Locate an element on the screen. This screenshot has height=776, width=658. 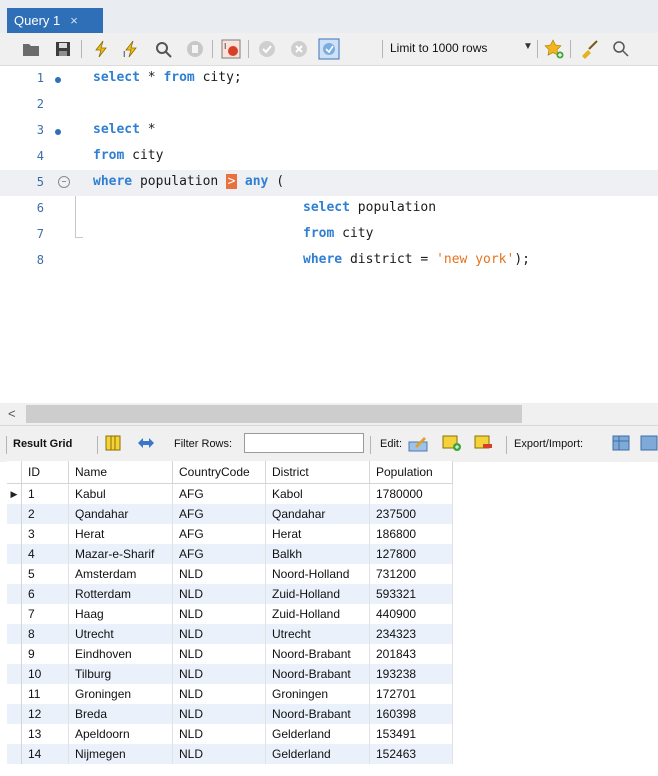
column-header: Name is located at coordinates (120, 472).